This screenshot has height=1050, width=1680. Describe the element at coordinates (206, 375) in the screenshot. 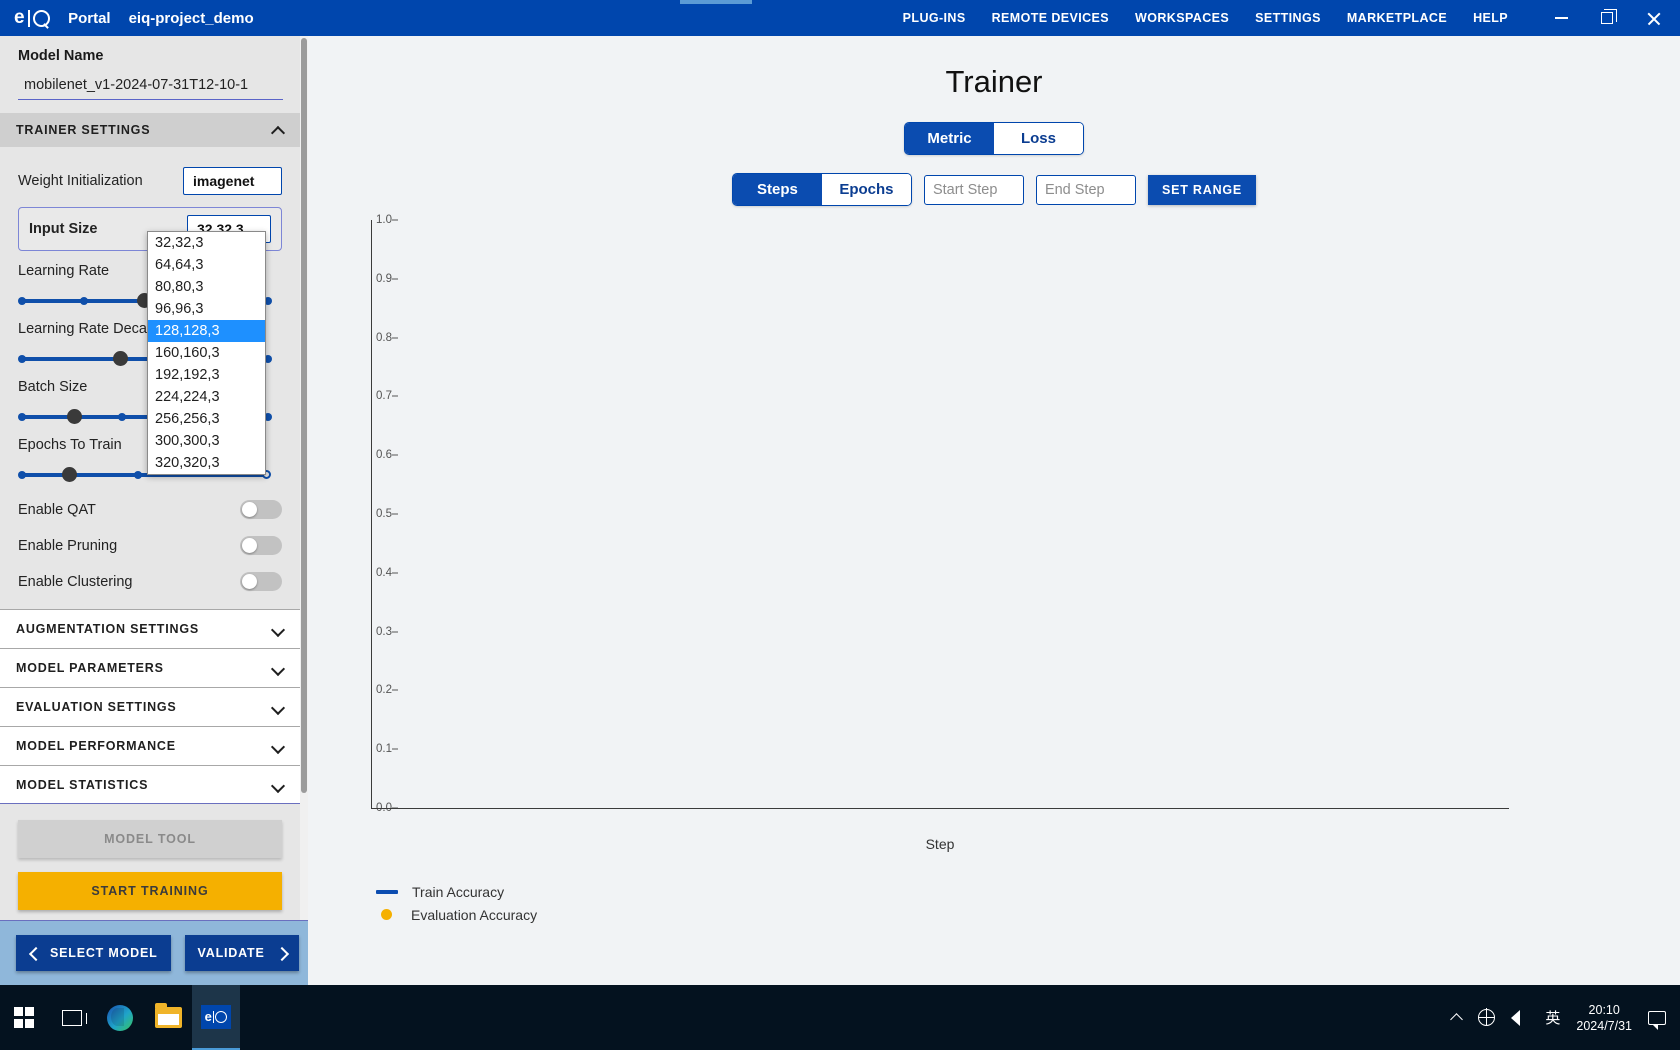

I see `dropdown-option: 192,192,3` at that location.